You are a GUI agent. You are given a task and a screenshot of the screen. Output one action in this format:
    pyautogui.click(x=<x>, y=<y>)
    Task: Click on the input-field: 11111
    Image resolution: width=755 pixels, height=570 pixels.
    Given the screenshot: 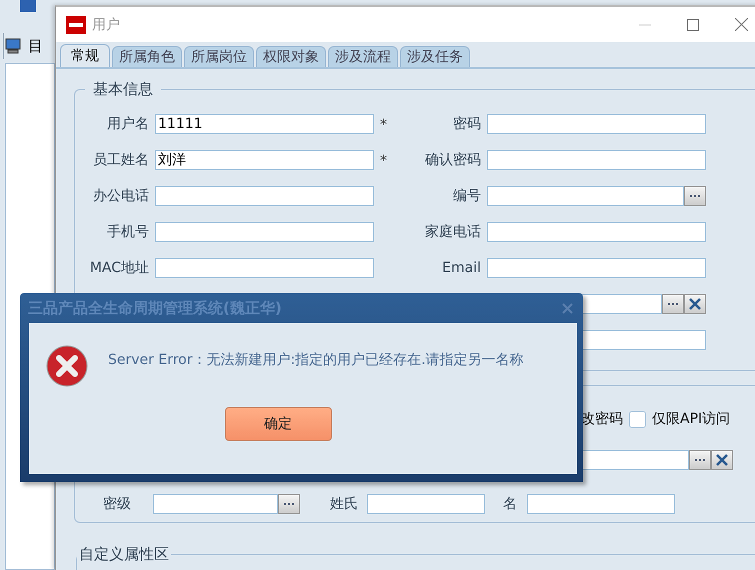 What is the action you would take?
    pyautogui.click(x=264, y=124)
    